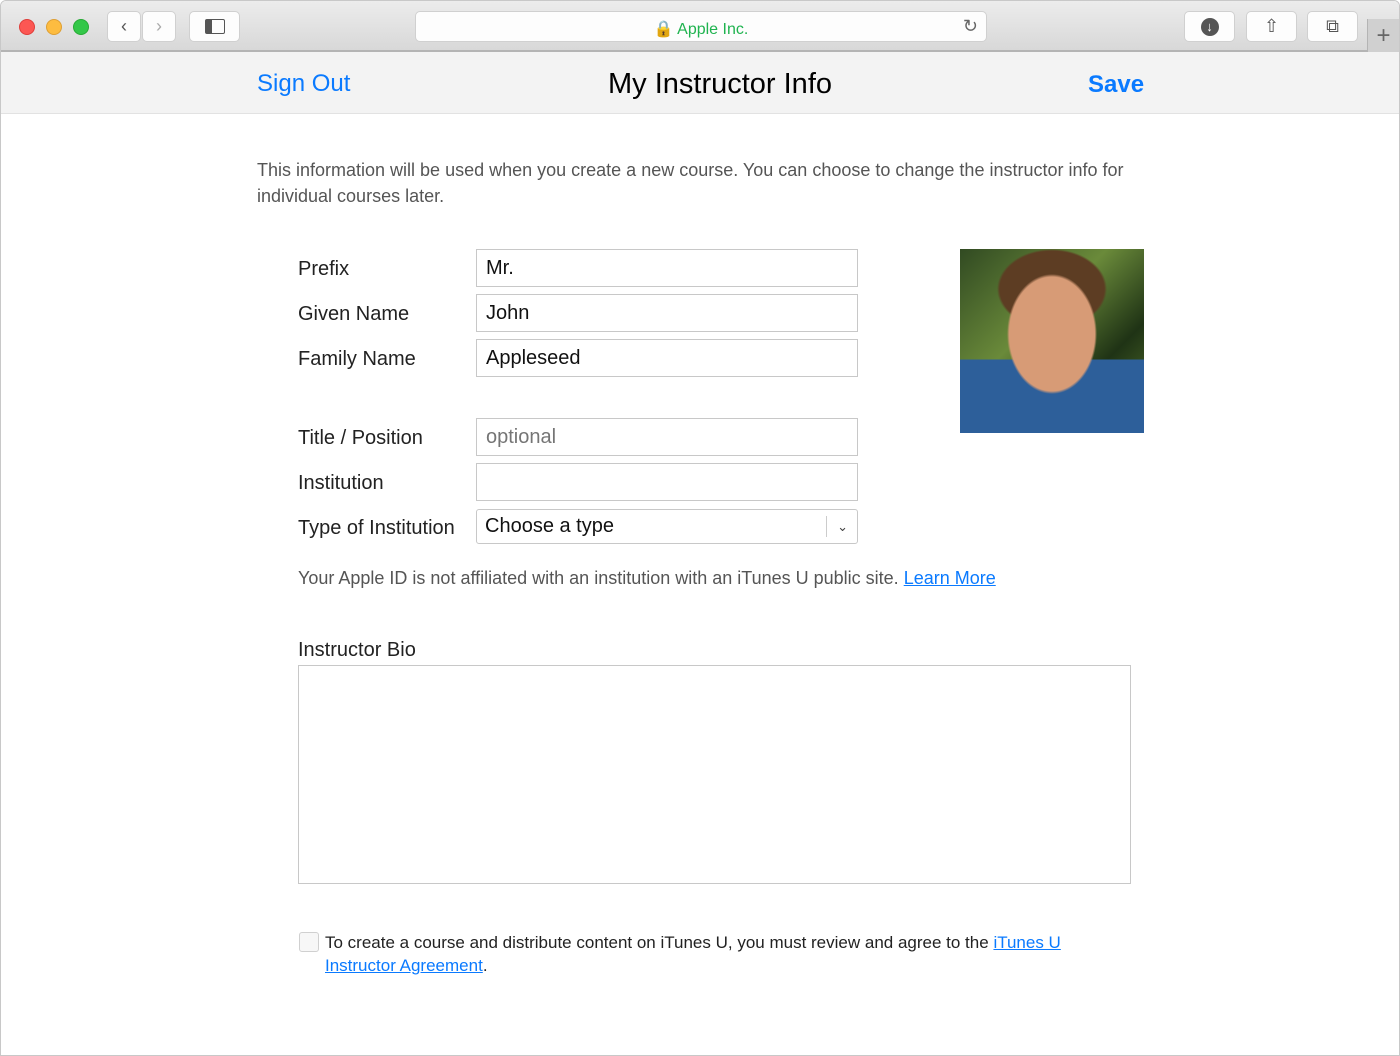 This screenshot has width=1400, height=1056. I want to click on family-name-input, so click(667, 358).